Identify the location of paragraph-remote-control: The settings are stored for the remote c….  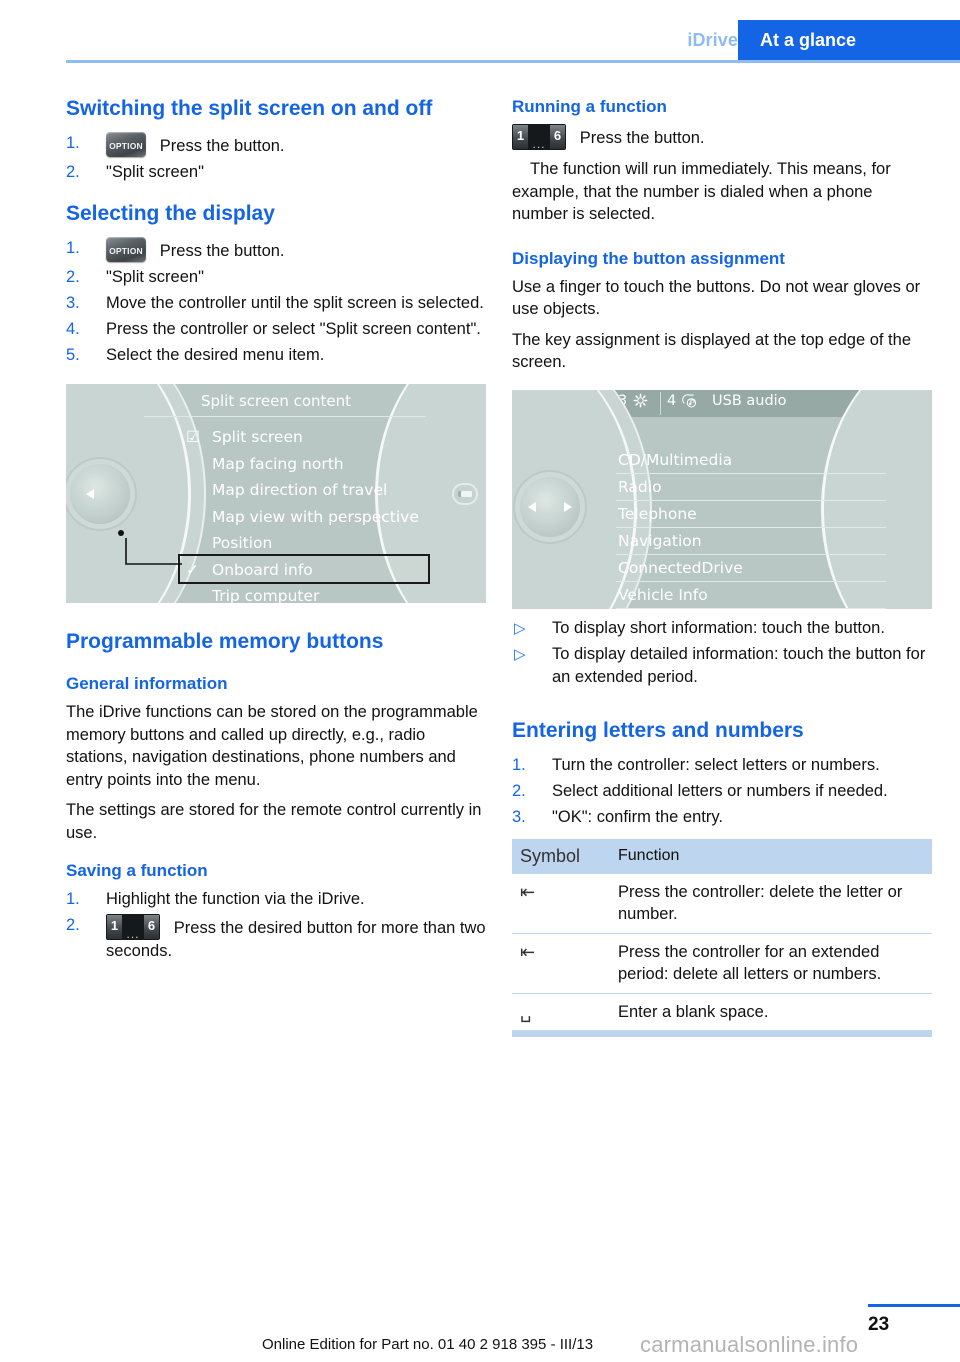
(274, 821).